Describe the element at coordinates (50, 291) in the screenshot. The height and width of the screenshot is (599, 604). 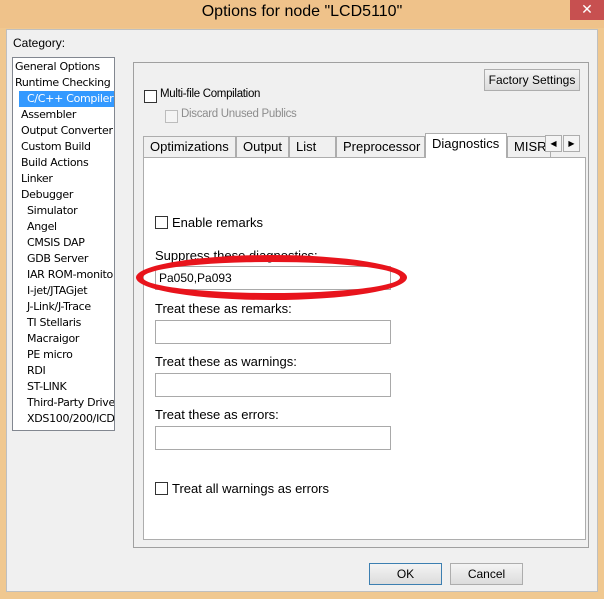
I see `category-item: I-jet/JTAGjet` at that location.